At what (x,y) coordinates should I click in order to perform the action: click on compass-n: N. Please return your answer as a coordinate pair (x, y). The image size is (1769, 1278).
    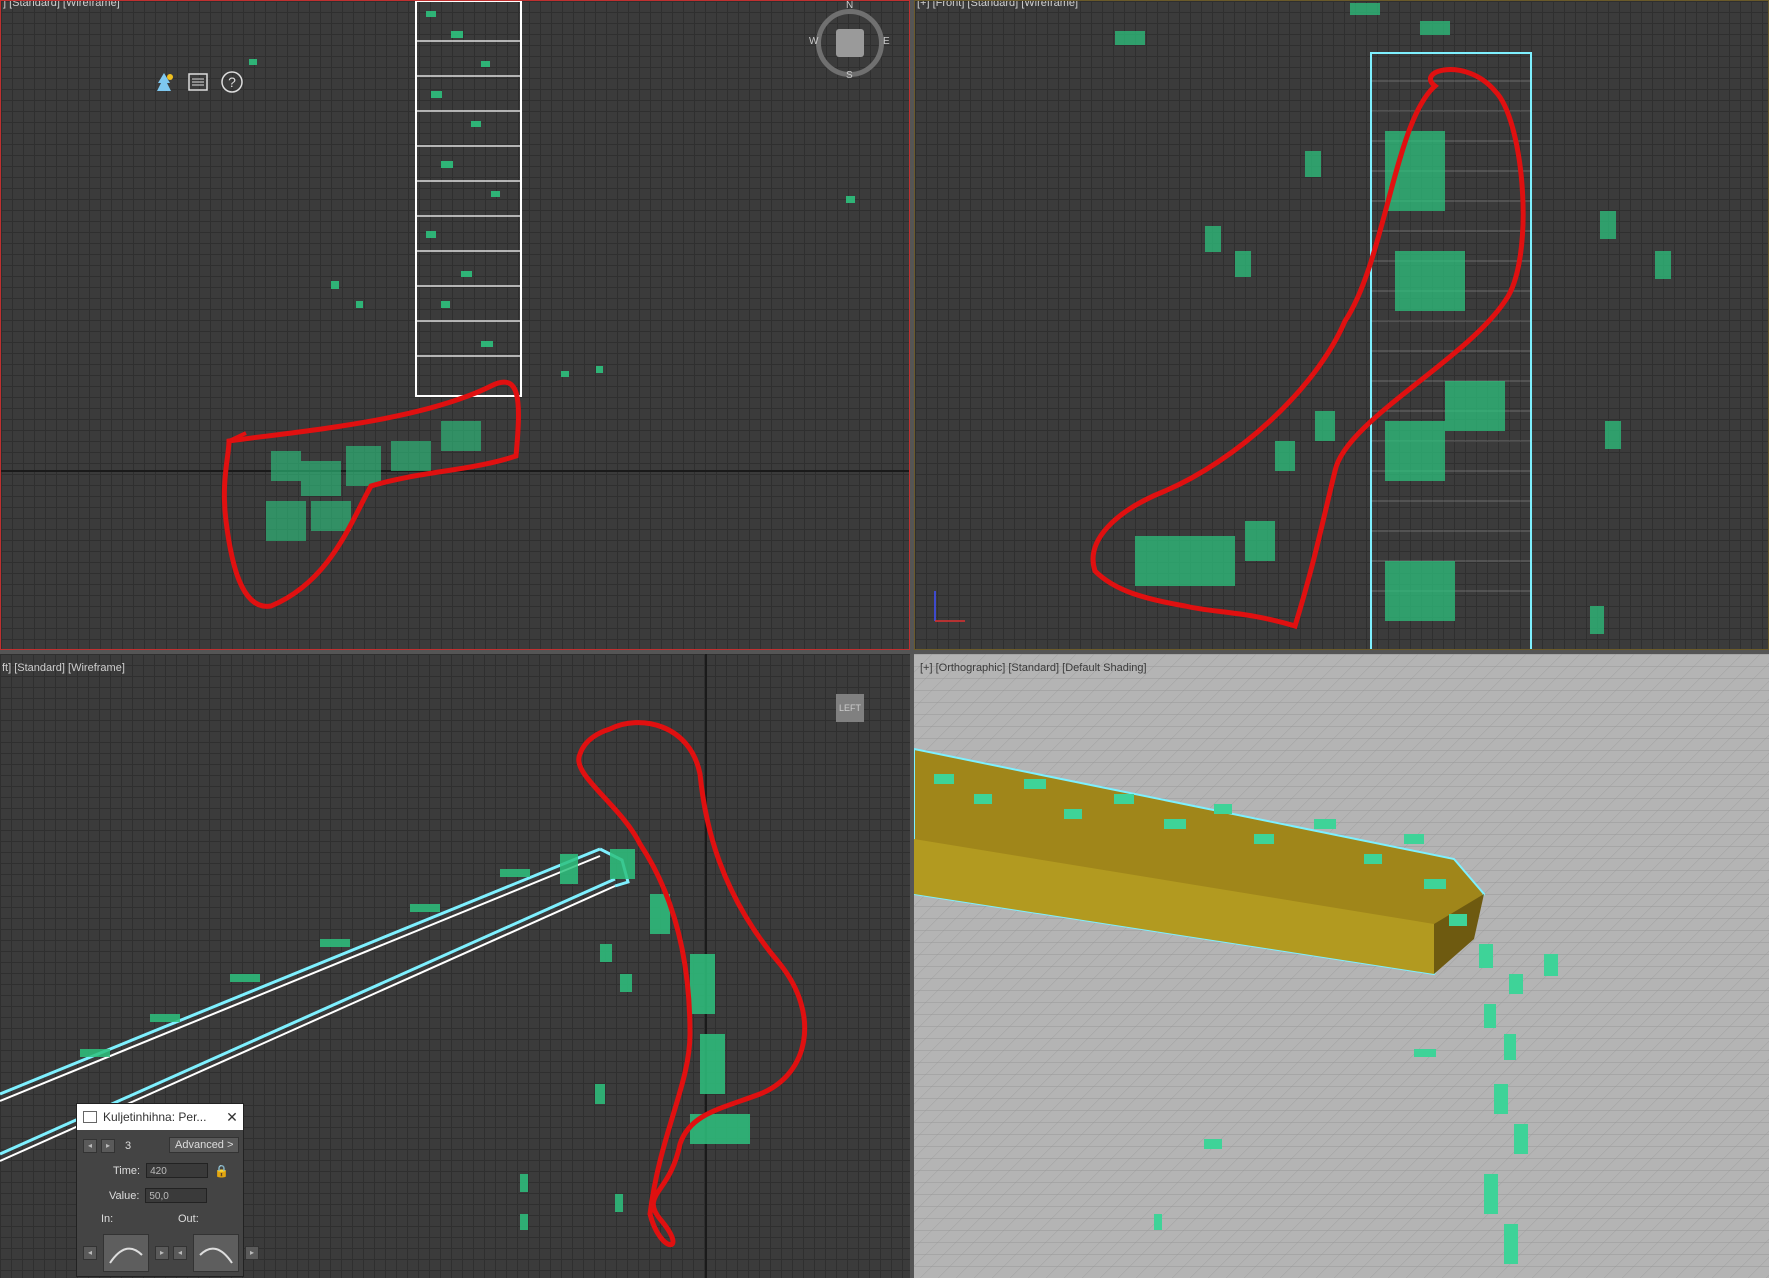
    Looking at the image, I should click on (850, 5).